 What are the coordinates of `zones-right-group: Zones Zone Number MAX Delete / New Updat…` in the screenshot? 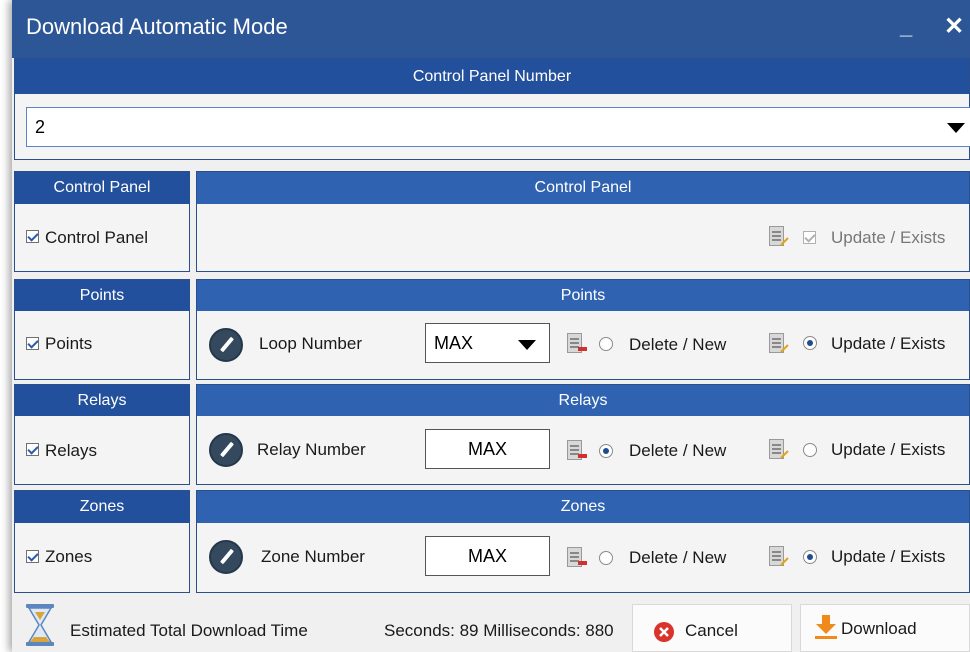 It's located at (583, 541).